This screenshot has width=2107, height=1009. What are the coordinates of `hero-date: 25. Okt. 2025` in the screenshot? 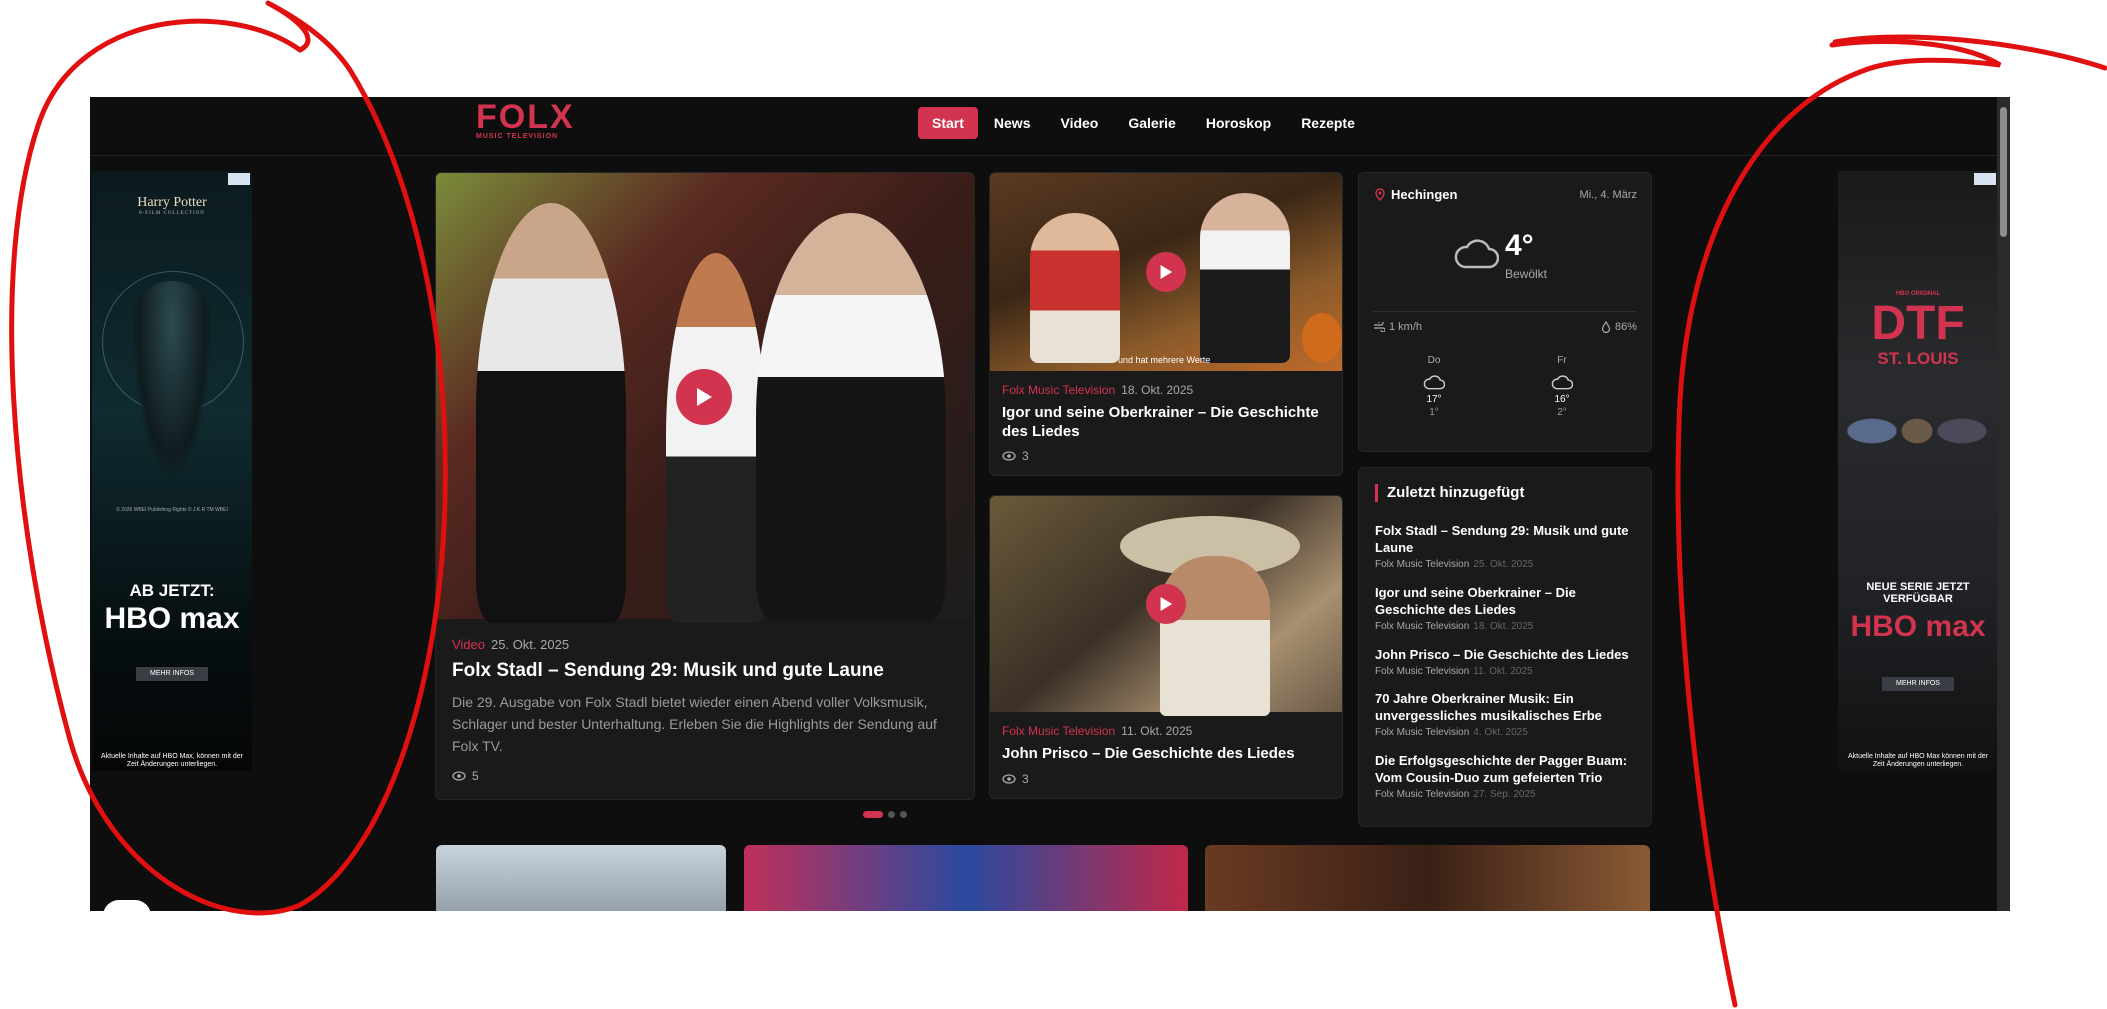 It's located at (530, 644).